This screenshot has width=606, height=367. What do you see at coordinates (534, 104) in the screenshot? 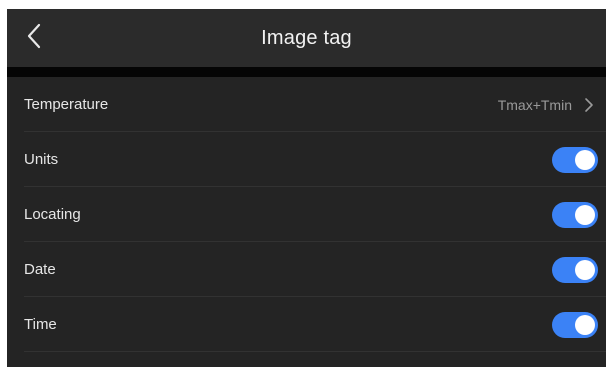
I see `temperature-value: Tmax+Tmin` at bounding box center [534, 104].